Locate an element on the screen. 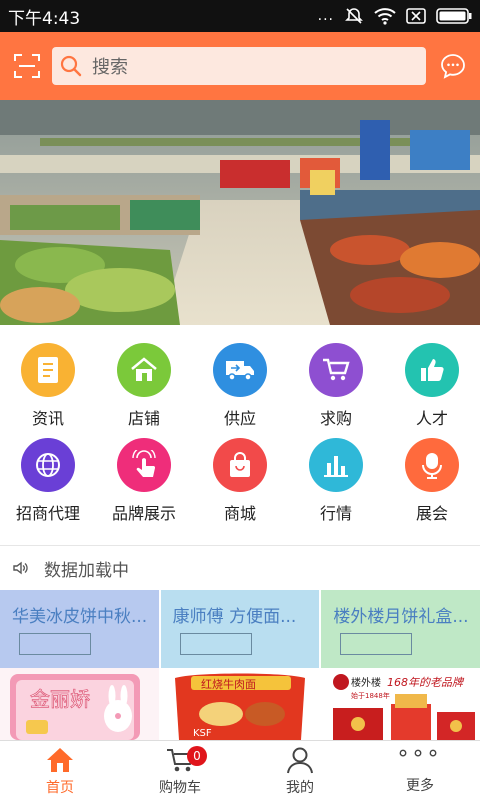  category-news: 资讯 is located at coordinates (48, 390).